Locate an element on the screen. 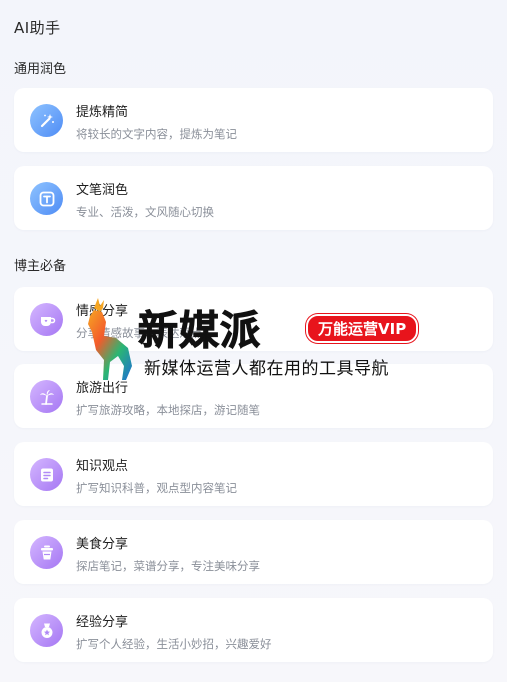 This screenshot has height=682, width=507. watermark: 新媒派 万能运营VIP 新媒体运营人都在用的工具导航 is located at coordinates (260, 341).